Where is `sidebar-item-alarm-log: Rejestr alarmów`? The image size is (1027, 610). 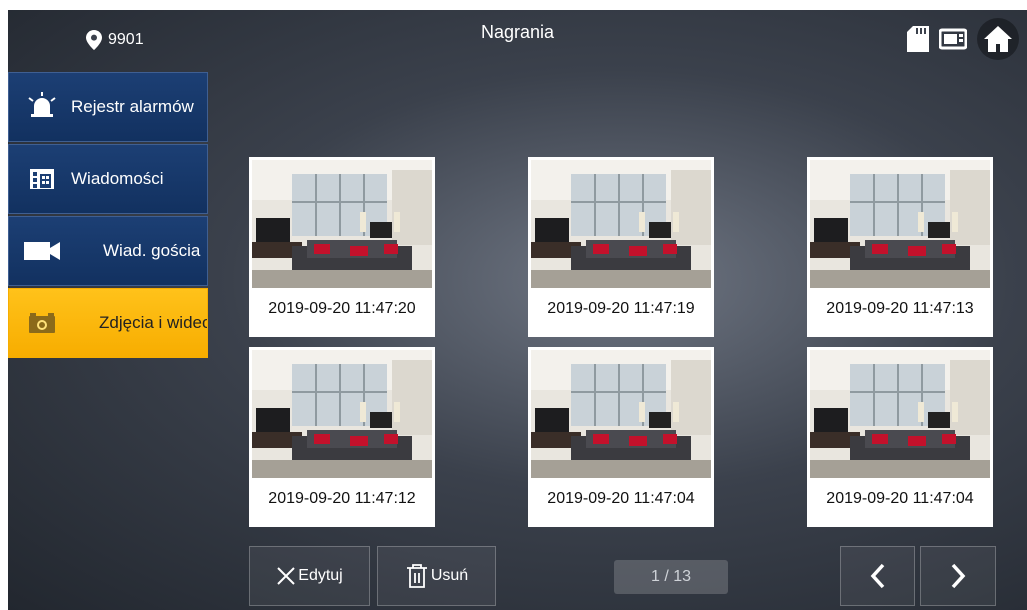 sidebar-item-alarm-log: Rejestr alarmów is located at coordinates (108, 107).